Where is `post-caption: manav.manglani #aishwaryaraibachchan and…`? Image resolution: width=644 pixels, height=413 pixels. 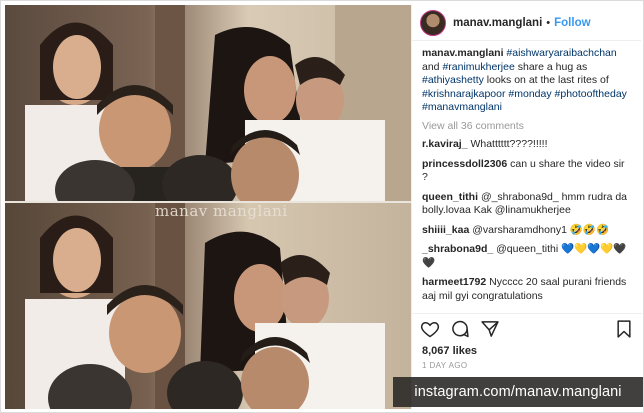 post-caption: manav.manglani #aishwaryaraibachchan and… is located at coordinates (527, 81).